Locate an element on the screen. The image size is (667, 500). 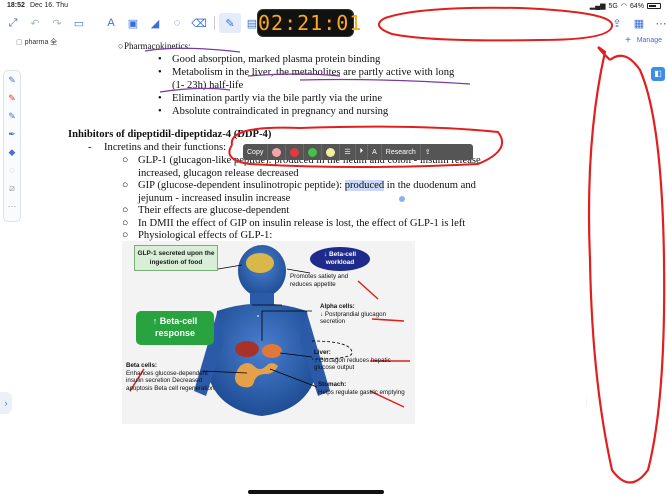
left-tool-rail: ✎ ✎ ✎ ✒ ◆ ◌ ⧄ ⋯ is located at coordinates (12, 146).